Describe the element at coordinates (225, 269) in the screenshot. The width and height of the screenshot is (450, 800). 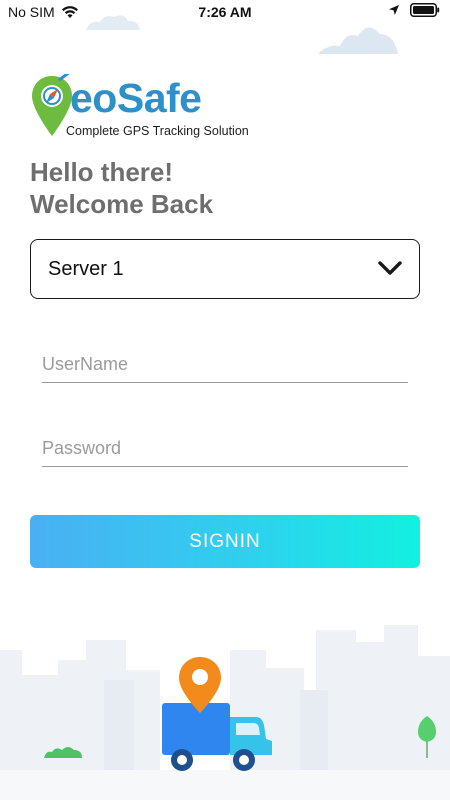
I see `server-select: Server 1` at that location.